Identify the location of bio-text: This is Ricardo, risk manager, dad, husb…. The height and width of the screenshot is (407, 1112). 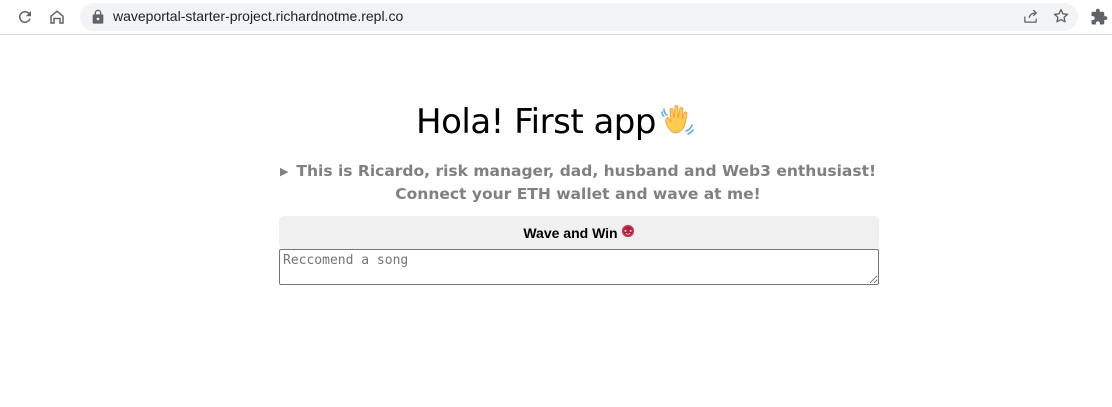
(586, 182).